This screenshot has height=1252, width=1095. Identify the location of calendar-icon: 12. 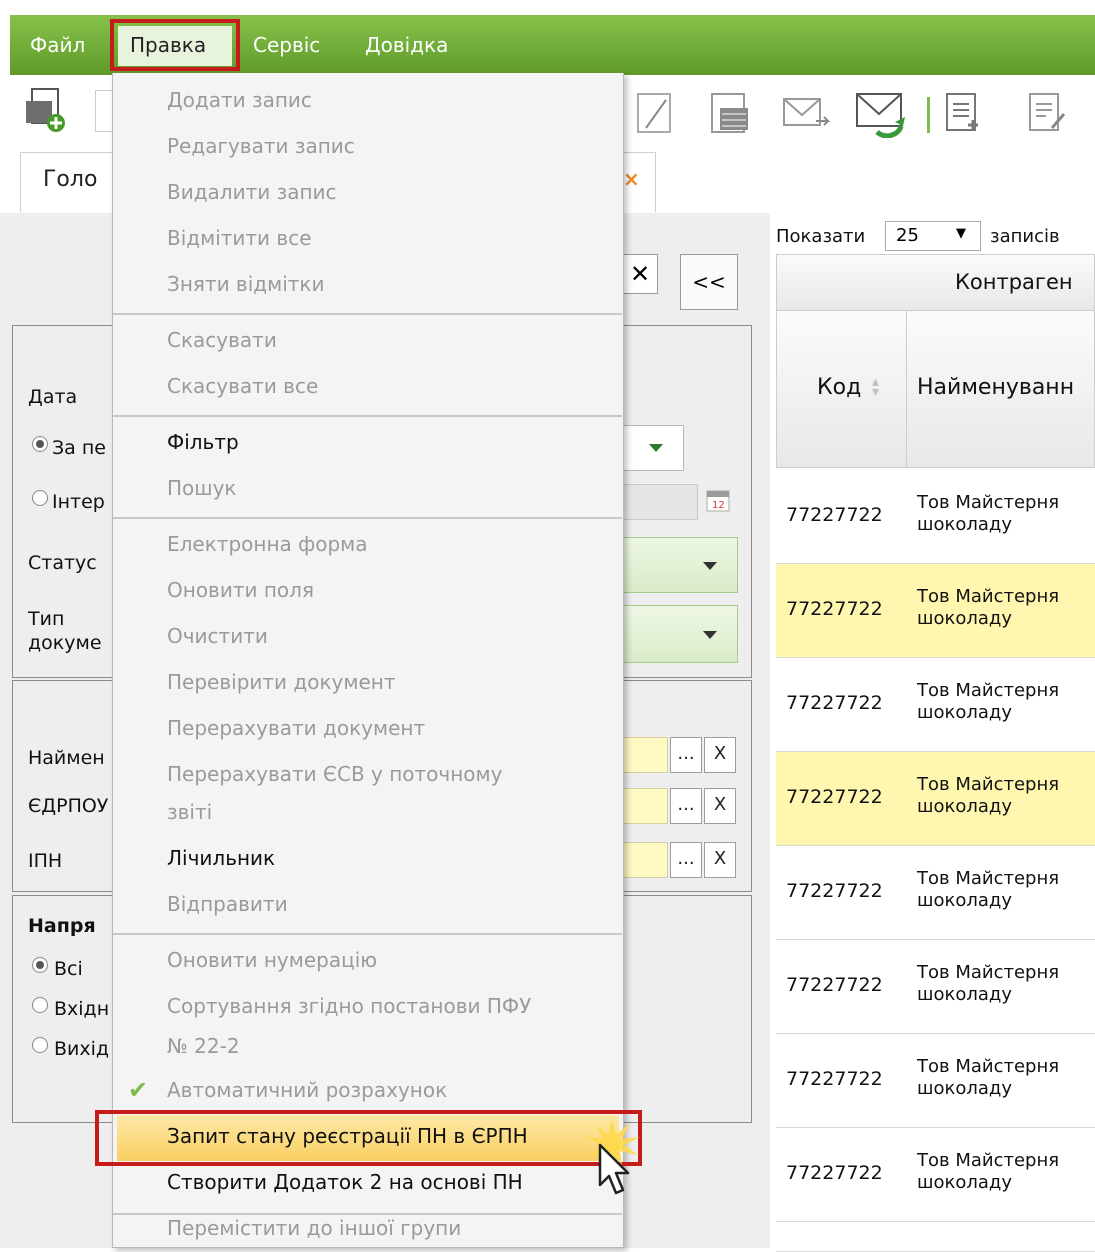
(719, 501).